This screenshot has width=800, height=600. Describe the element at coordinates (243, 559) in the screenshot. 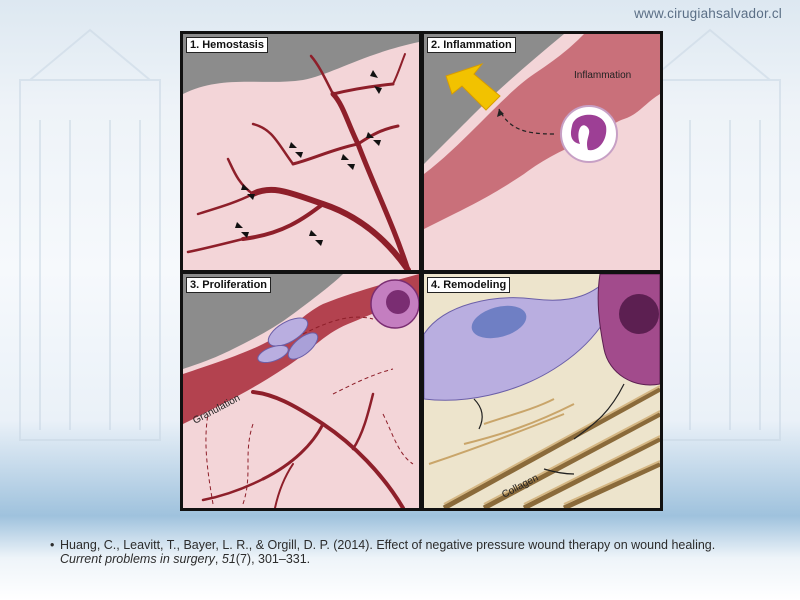

I see `citation-issue: (7)` at that location.